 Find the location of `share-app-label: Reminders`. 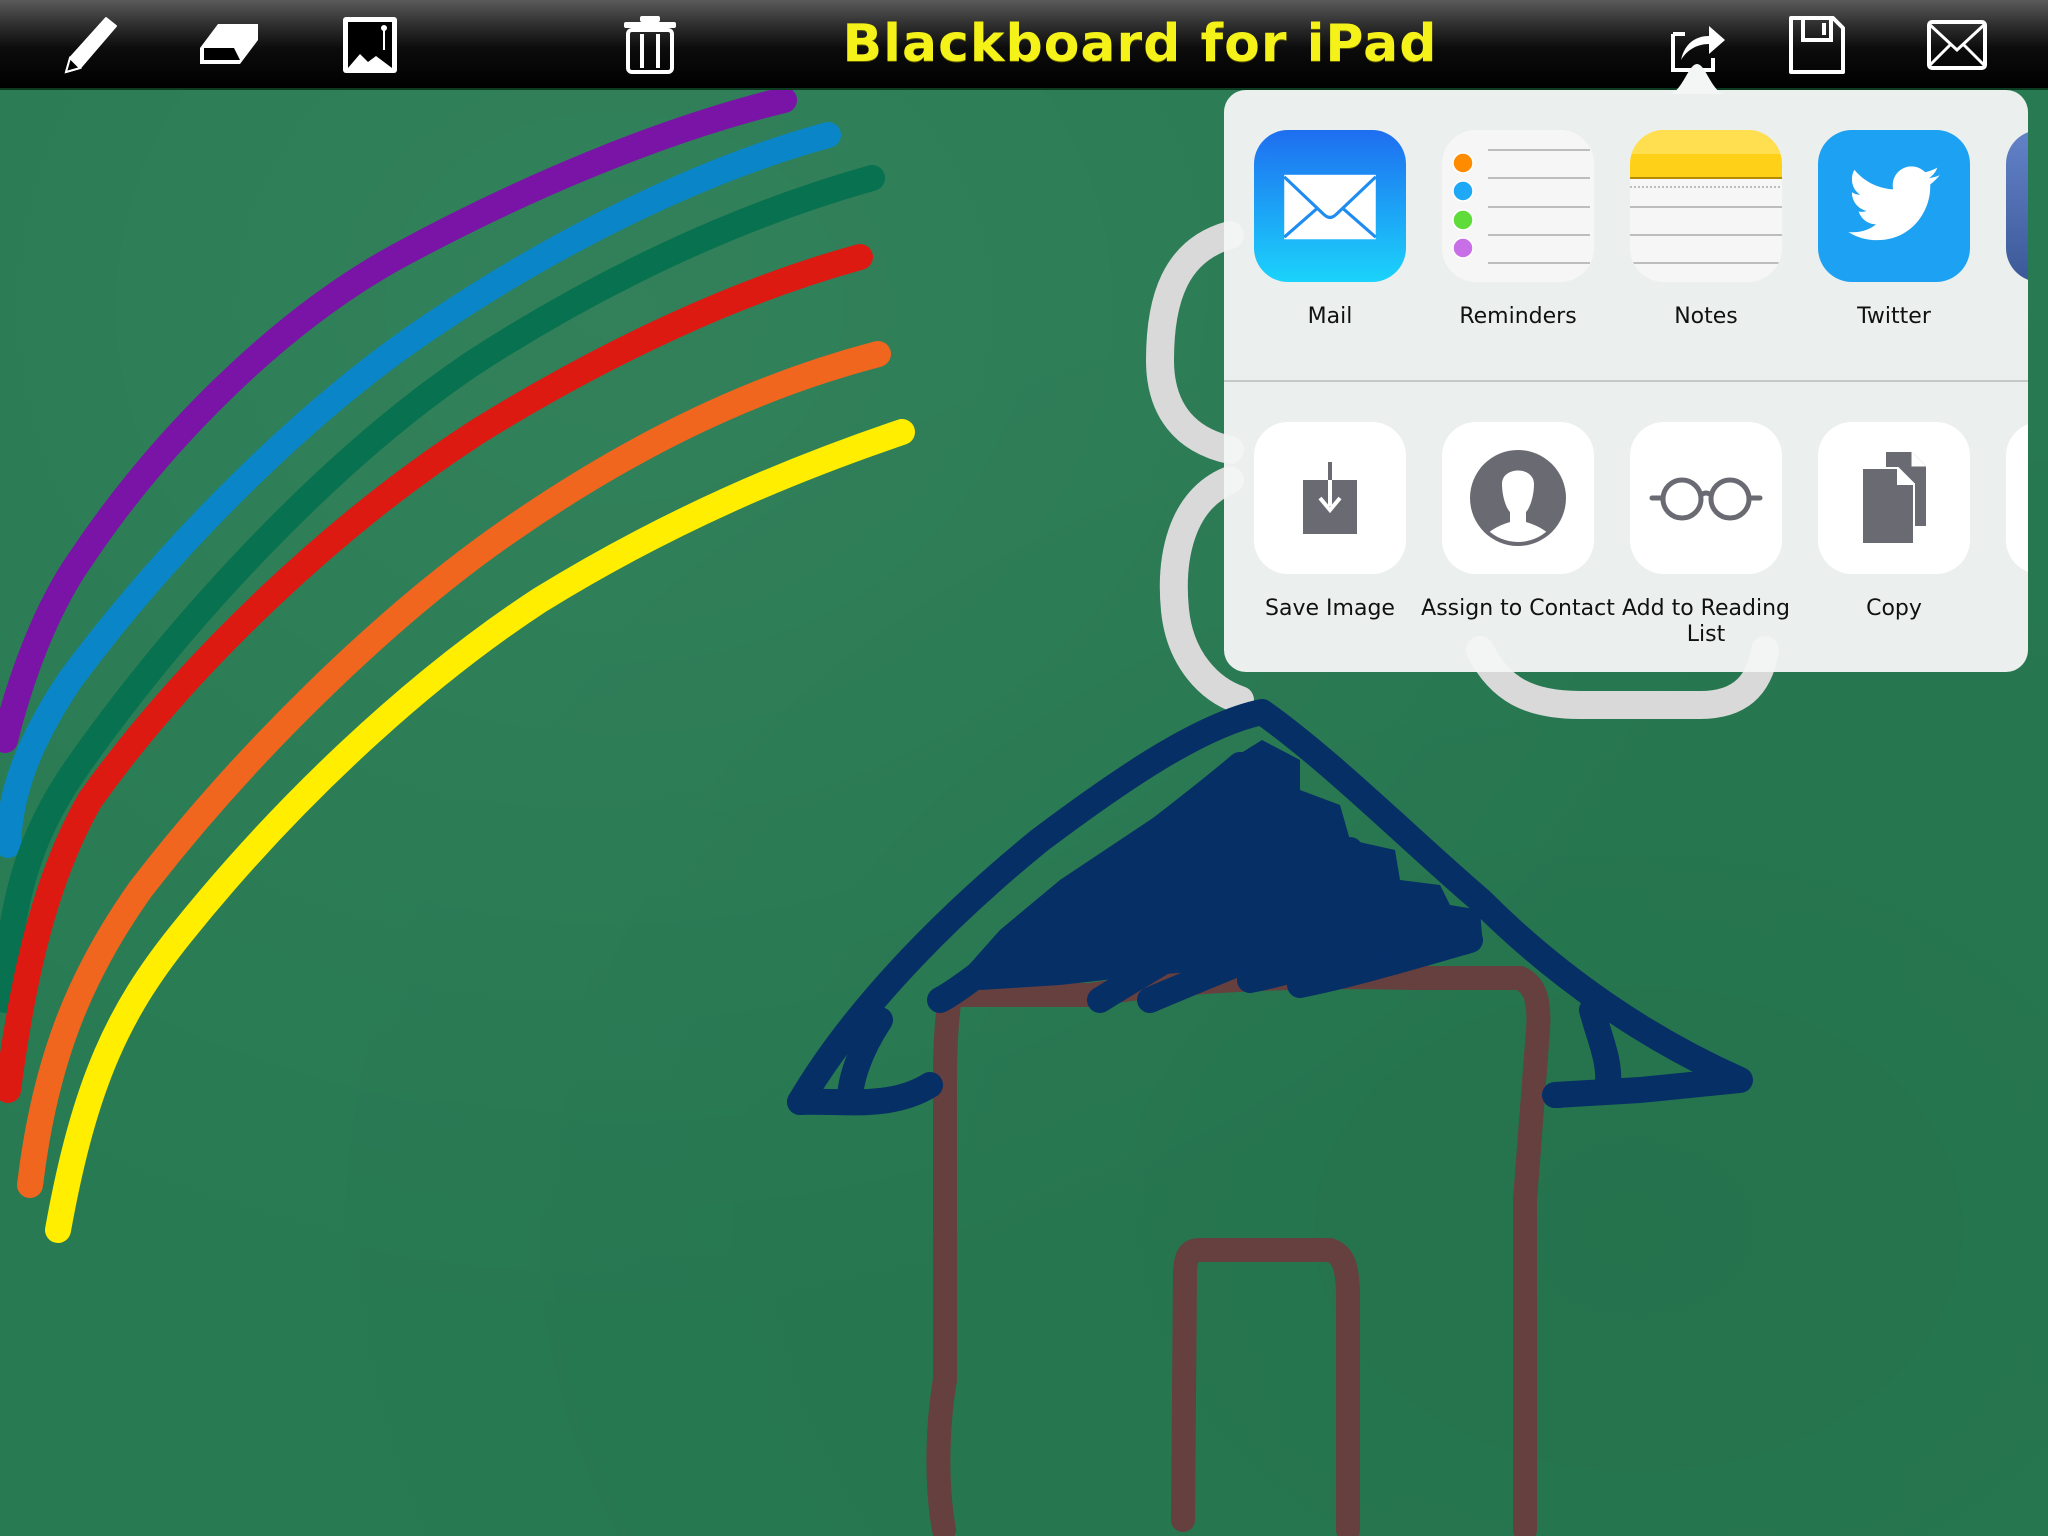

share-app-label: Reminders is located at coordinates (1518, 316).